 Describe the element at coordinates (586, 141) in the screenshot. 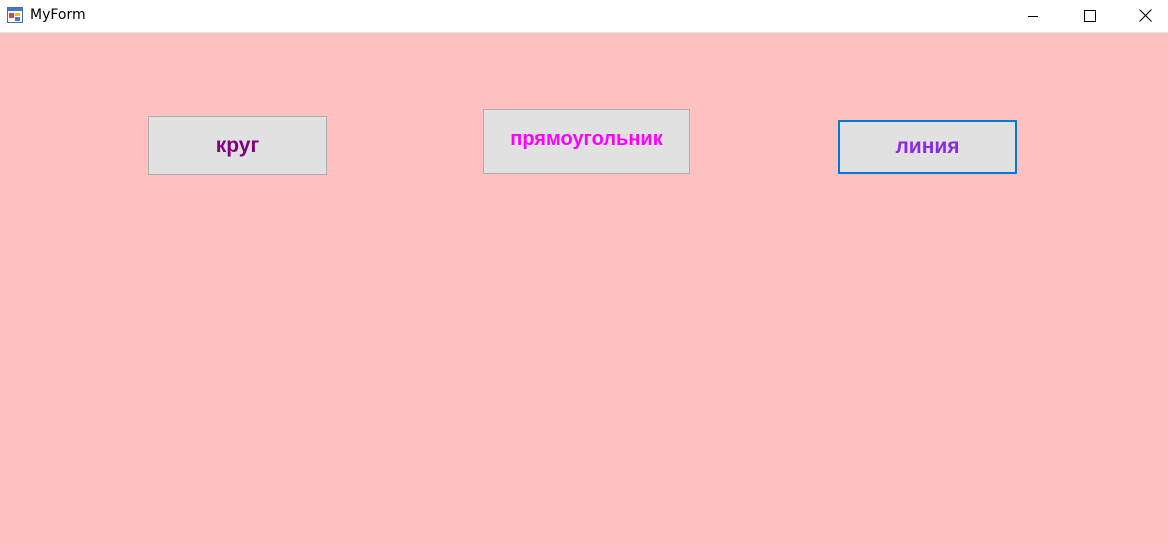

I see `rectangle-button: прямоугольник` at that location.